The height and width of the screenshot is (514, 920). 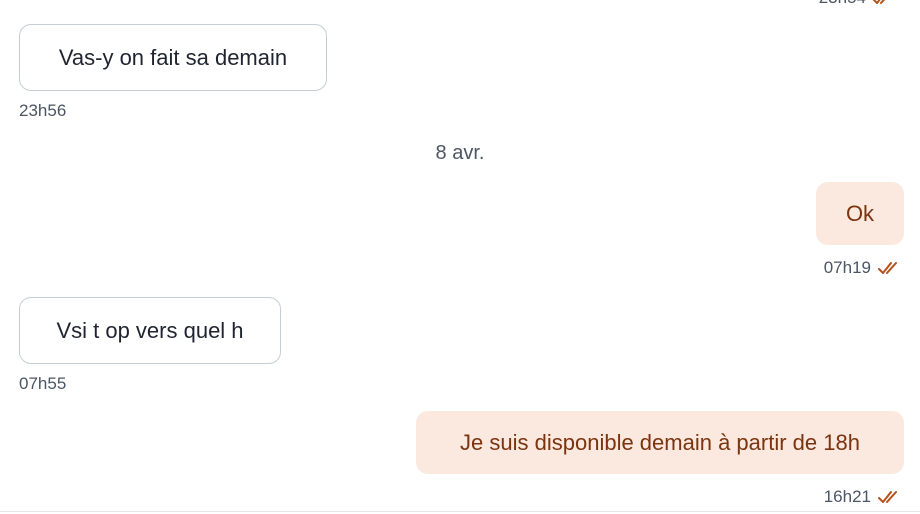 I want to click on message-text: Ok, so click(x=860, y=213).